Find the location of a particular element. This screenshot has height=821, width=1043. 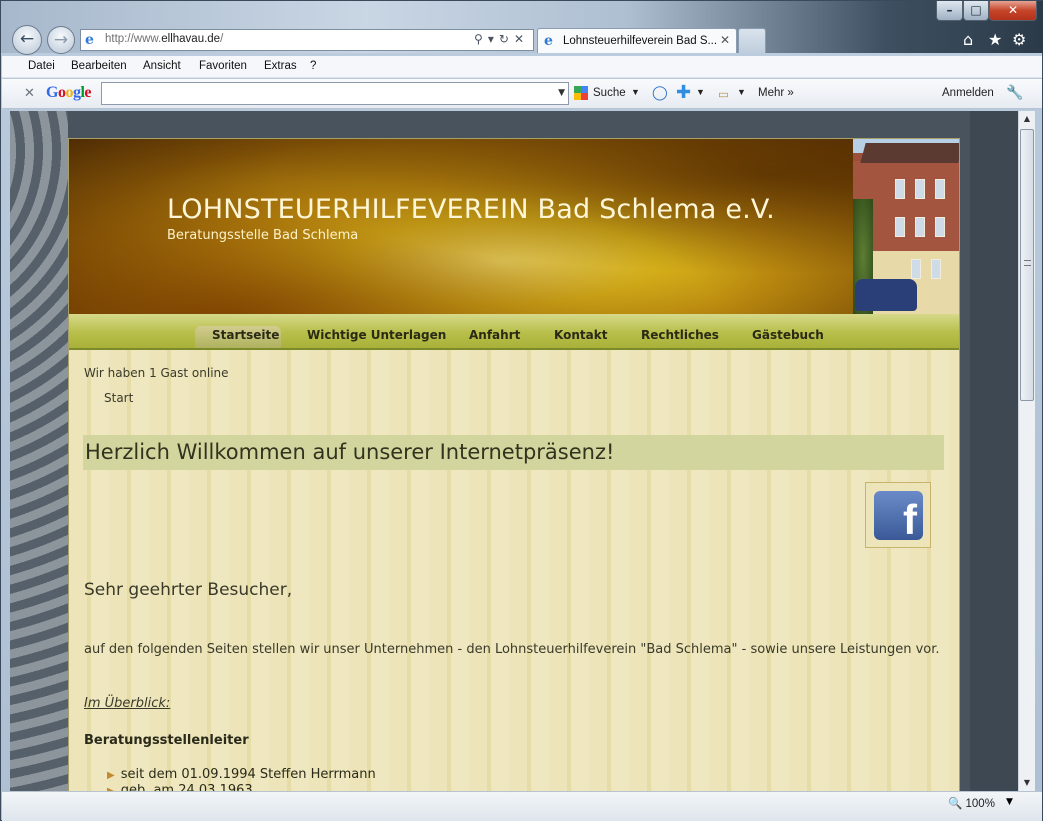

google-logo: Google is located at coordinates (69, 92).